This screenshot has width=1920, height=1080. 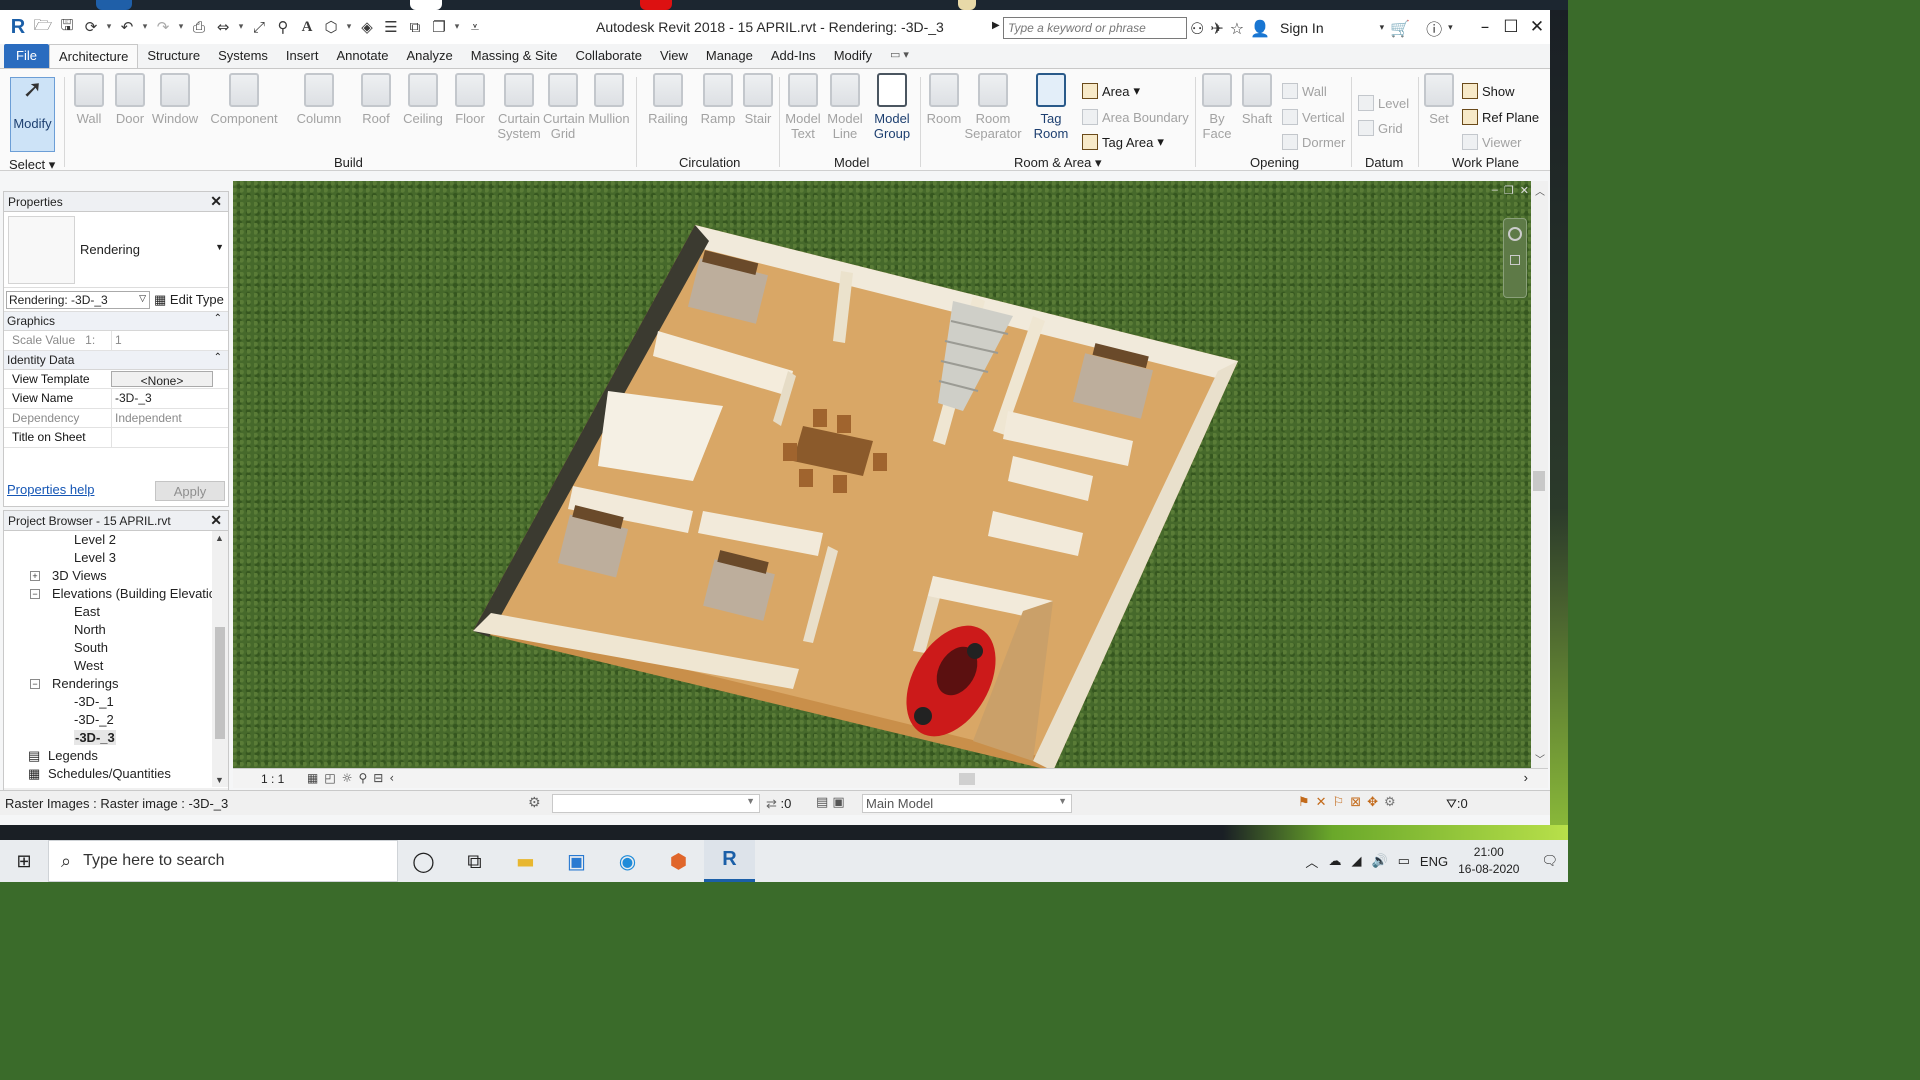 What do you see at coordinates (331, 27) in the screenshot?
I see `3d-view-icon: ⬡` at bounding box center [331, 27].